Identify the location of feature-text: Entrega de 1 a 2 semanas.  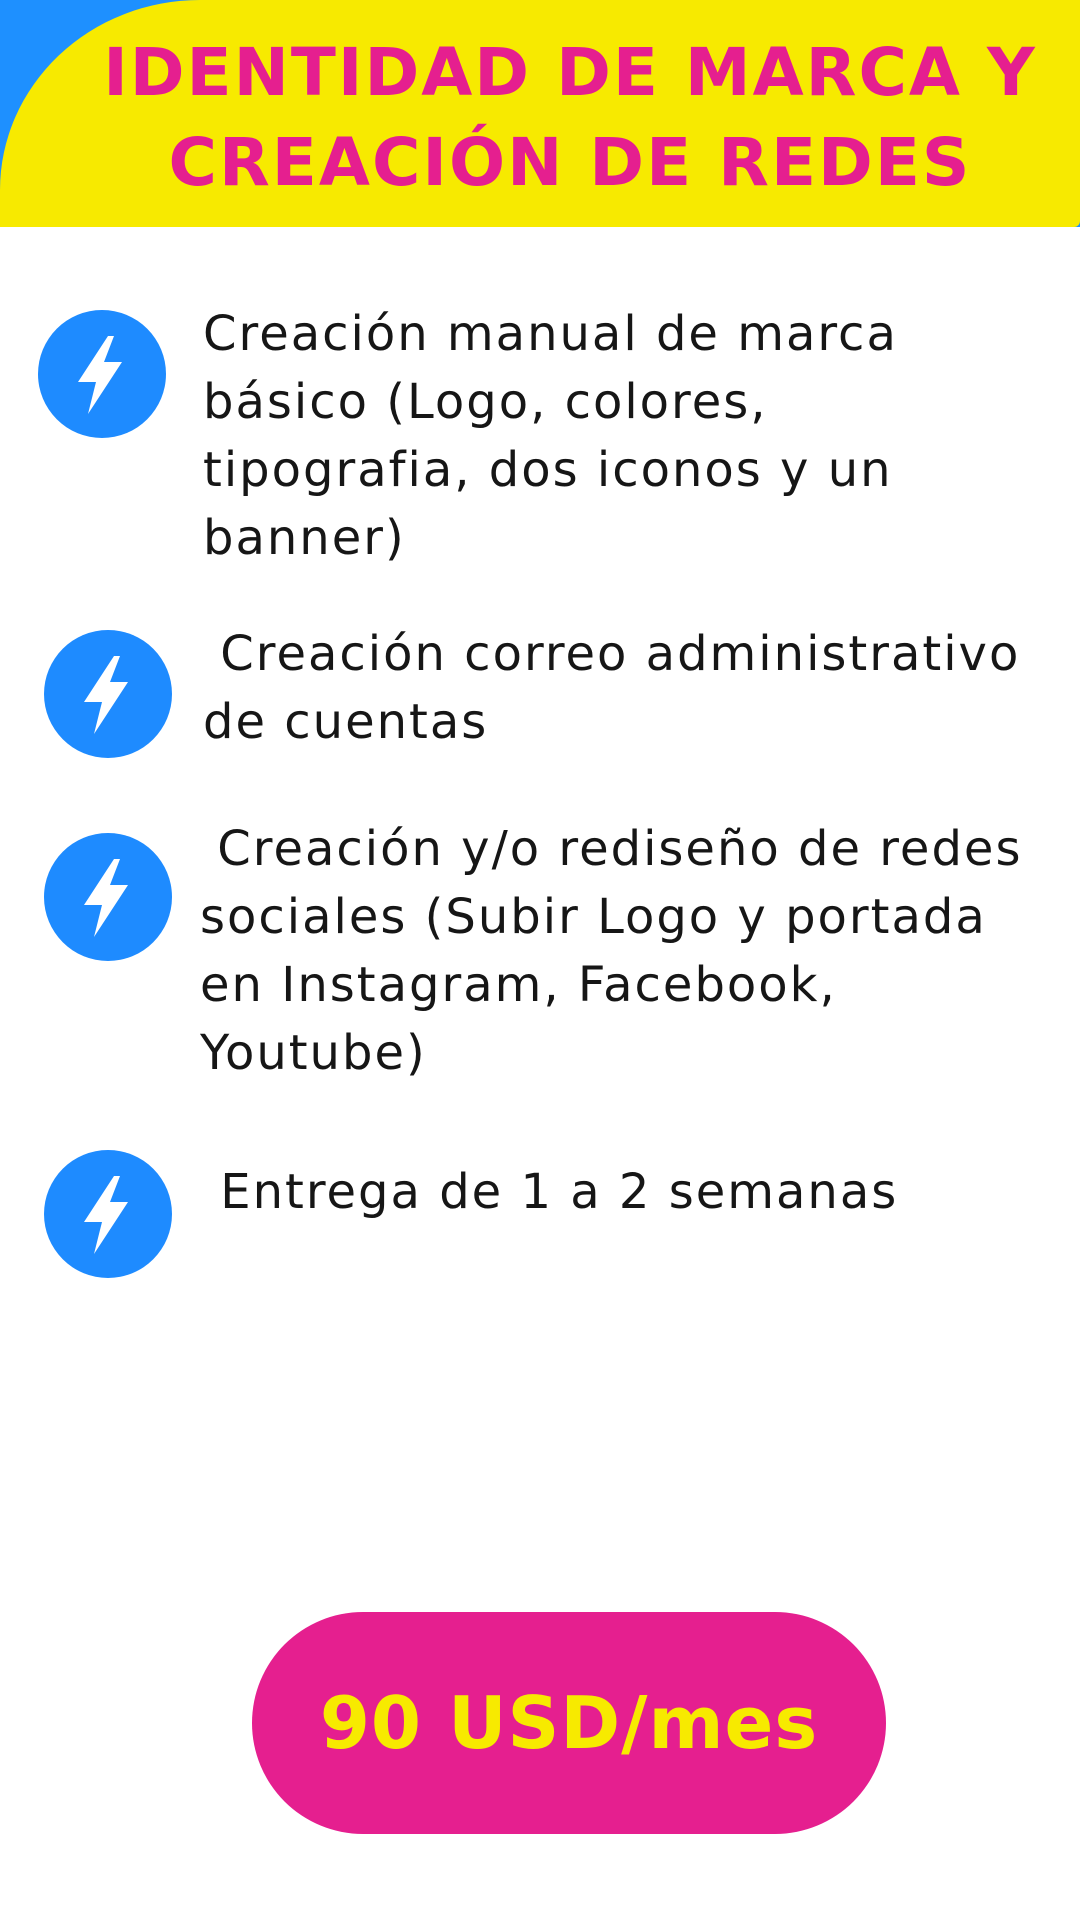
(551, 1192).